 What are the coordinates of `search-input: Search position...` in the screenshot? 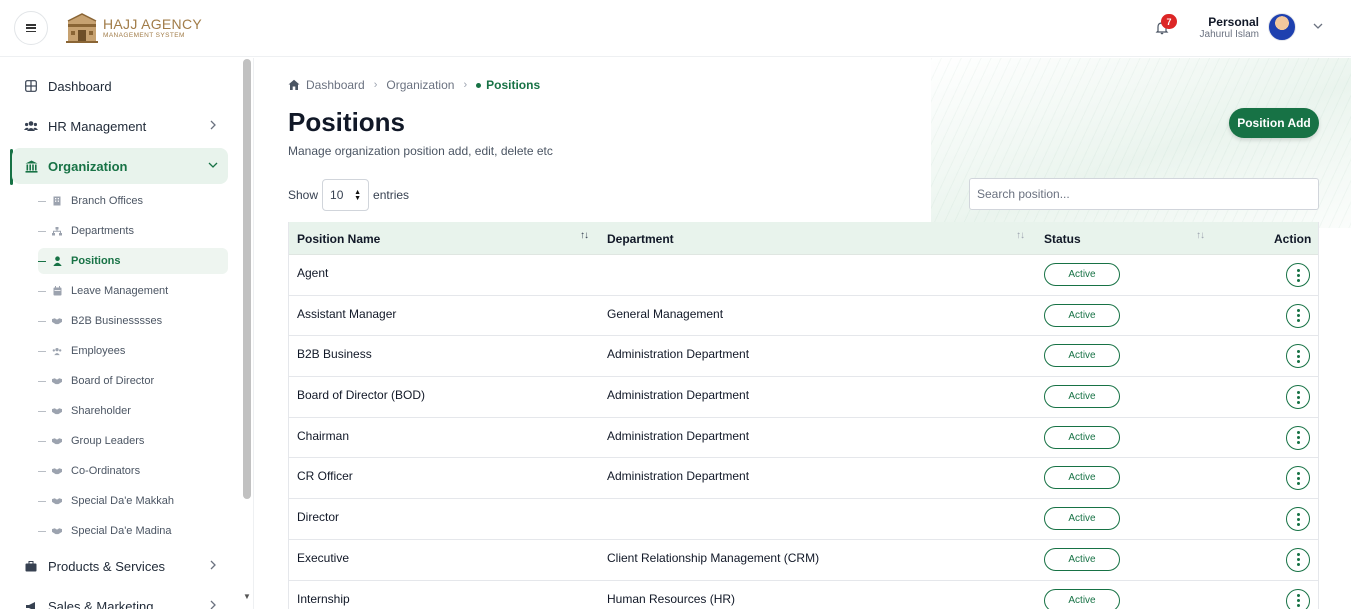 It's located at (1144, 194).